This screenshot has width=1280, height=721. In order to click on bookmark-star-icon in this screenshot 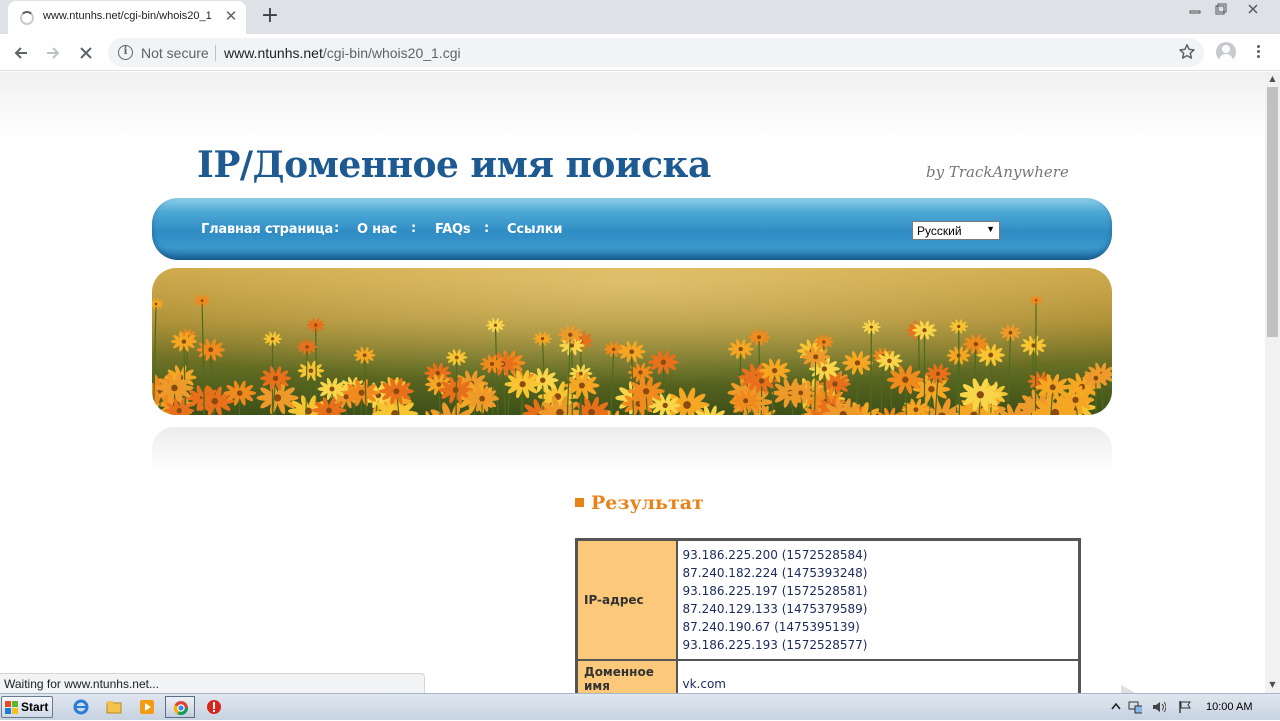, I will do `click(1187, 52)`.